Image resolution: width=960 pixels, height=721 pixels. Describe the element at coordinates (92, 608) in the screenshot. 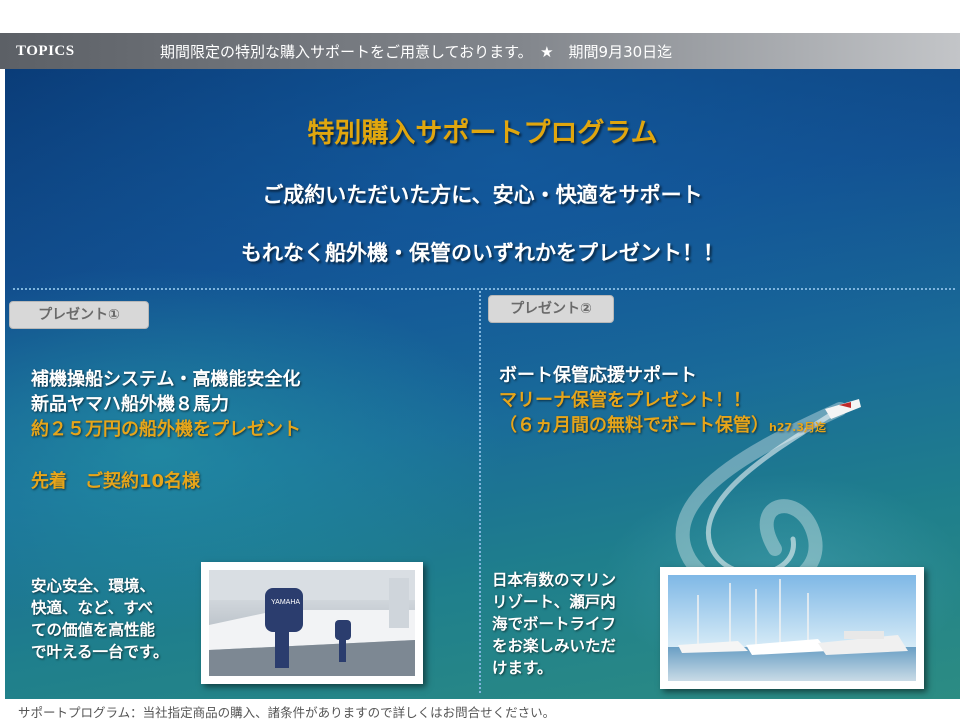

I see `present-1-desc-line: 快適、など、すべ` at that location.